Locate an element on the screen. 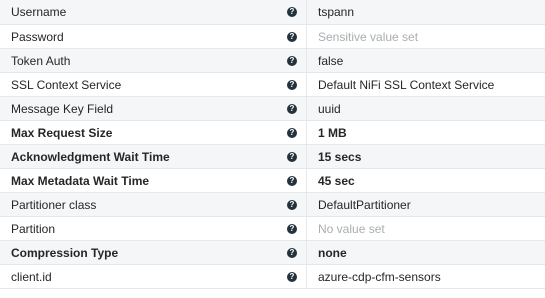 The image size is (545, 298). property-name-cell: Compression Type ? is located at coordinates (153, 252).